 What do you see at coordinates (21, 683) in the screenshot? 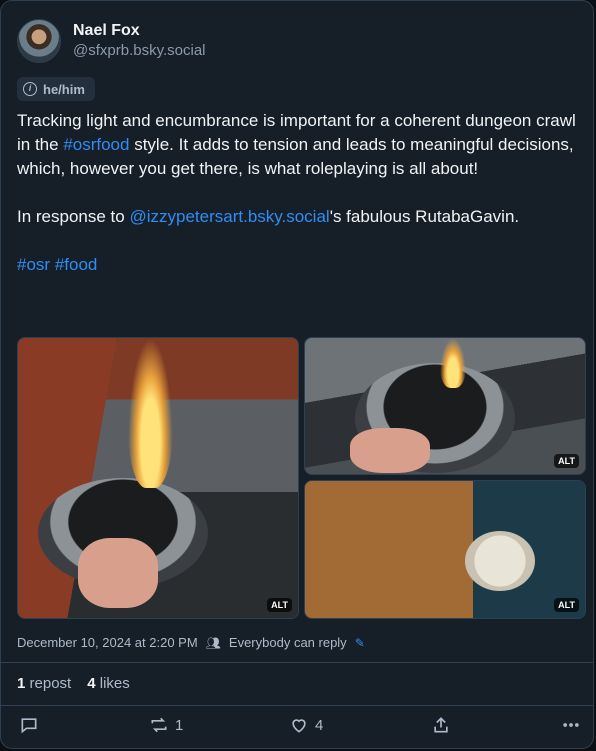
I see `reposts-count: 1` at bounding box center [21, 683].